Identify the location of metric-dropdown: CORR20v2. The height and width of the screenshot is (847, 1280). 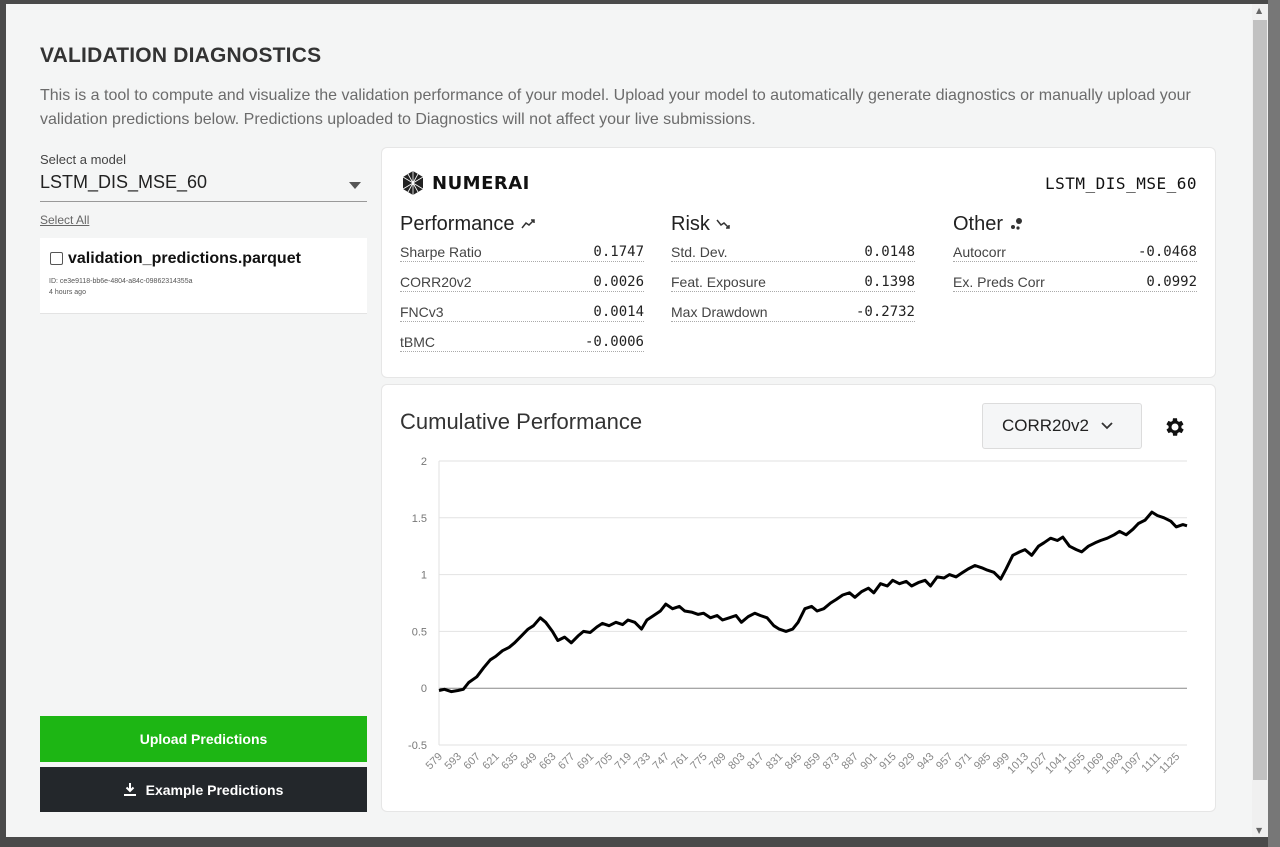
(1062, 426).